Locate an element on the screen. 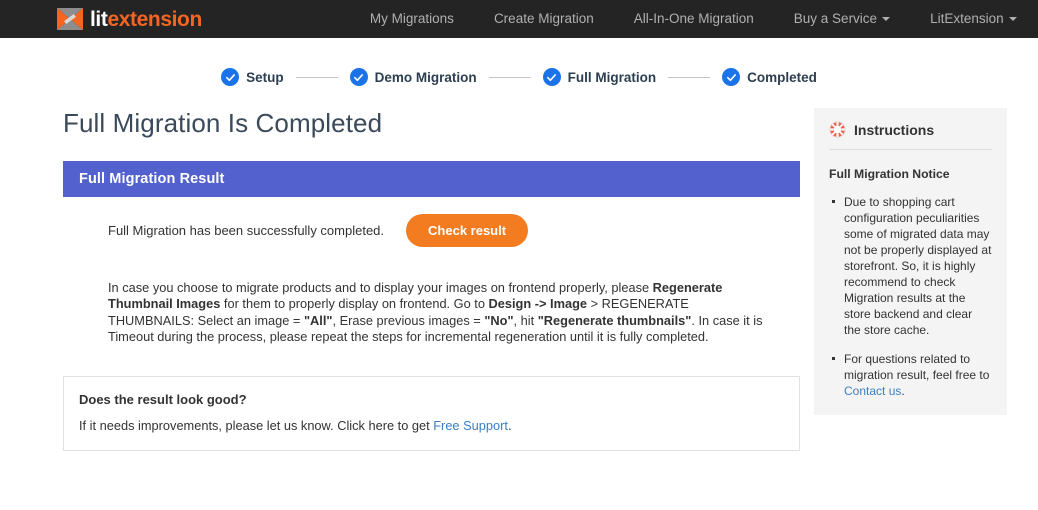 This screenshot has width=1038, height=510. litextension-arrow-logo-icon is located at coordinates (70, 19).